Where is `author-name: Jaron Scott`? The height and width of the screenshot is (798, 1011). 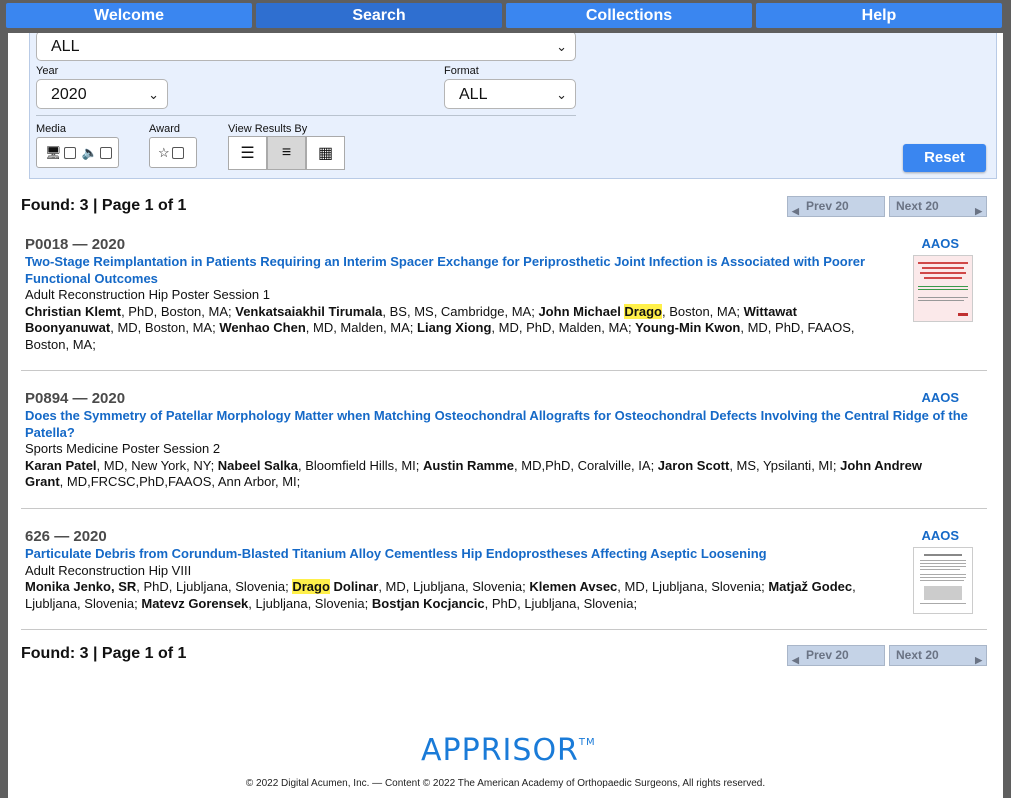
author-name: Jaron Scott is located at coordinates (693, 465).